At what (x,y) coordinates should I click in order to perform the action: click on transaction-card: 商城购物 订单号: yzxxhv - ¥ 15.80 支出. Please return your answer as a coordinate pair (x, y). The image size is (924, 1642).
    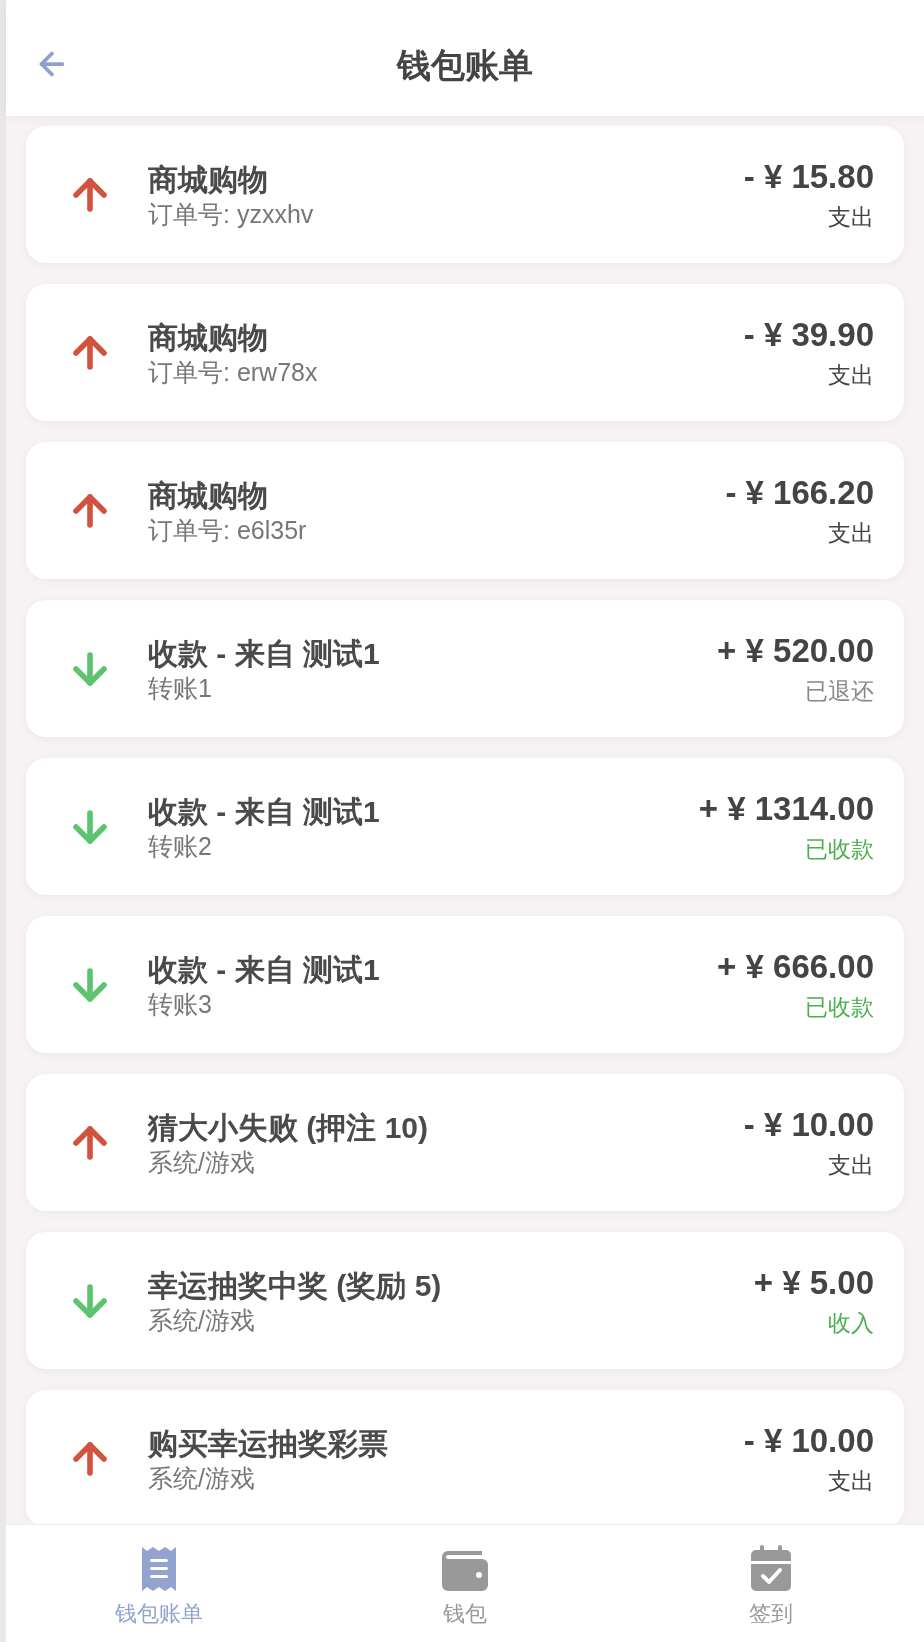
    Looking at the image, I should click on (465, 194).